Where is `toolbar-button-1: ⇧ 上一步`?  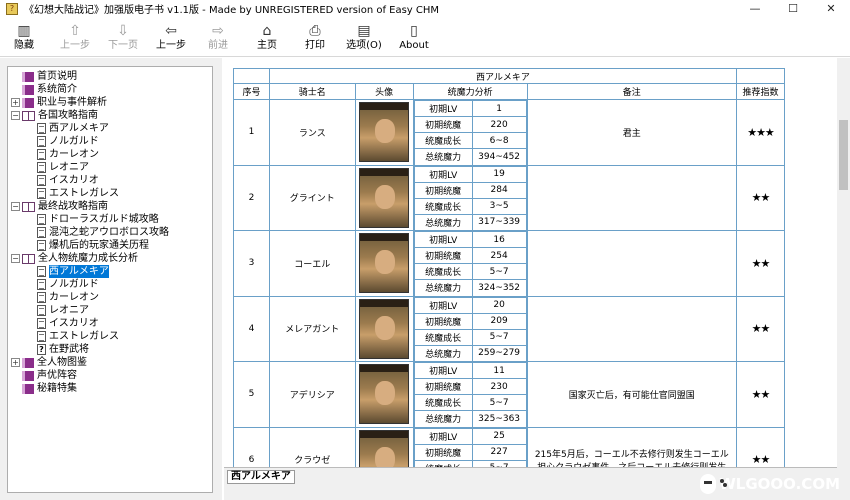
toolbar-button-1: ⇧ 上一步 is located at coordinates (75, 37).